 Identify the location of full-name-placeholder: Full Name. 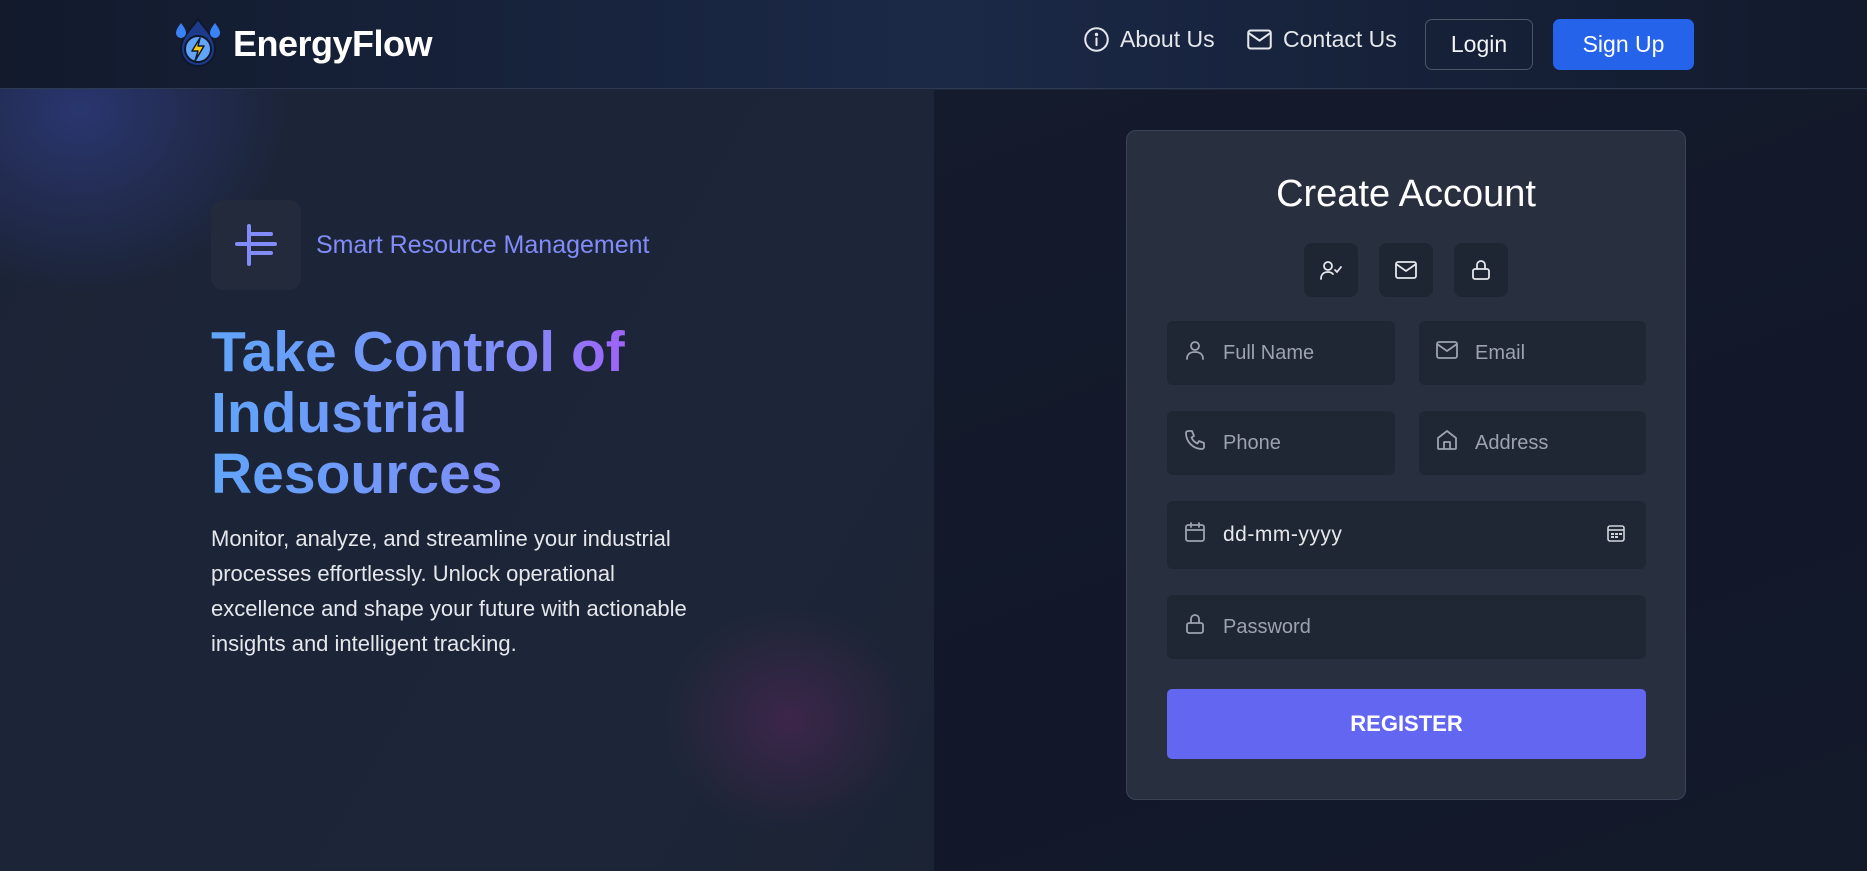
(1269, 352).